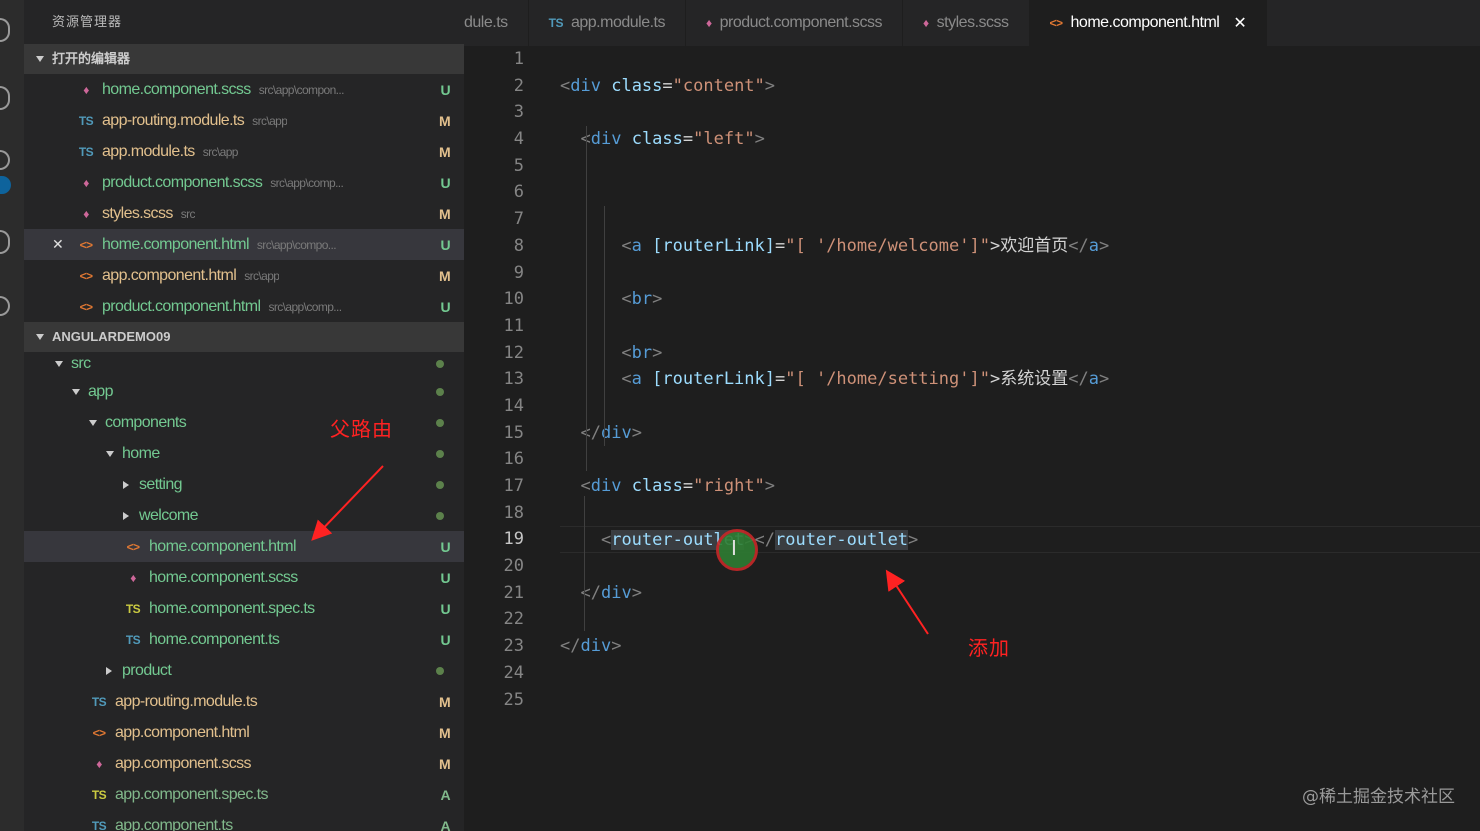 The width and height of the screenshot is (1480, 831). What do you see at coordinates (244, 275) in the screenshot?
I see `open-editor-item: <> app.component.html src\app M` at bounding box center [244, 275].